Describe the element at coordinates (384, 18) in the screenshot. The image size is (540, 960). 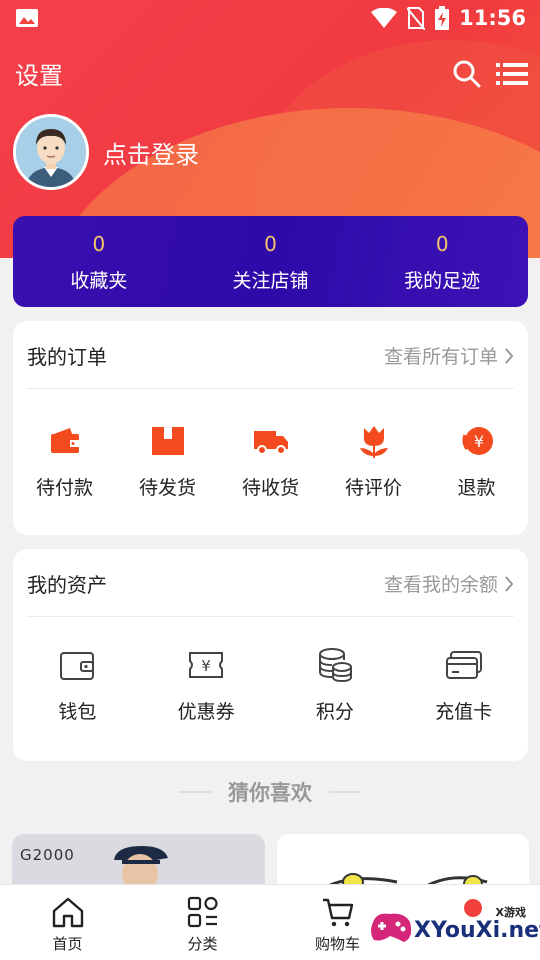
I see `wifi-icon` at that location.